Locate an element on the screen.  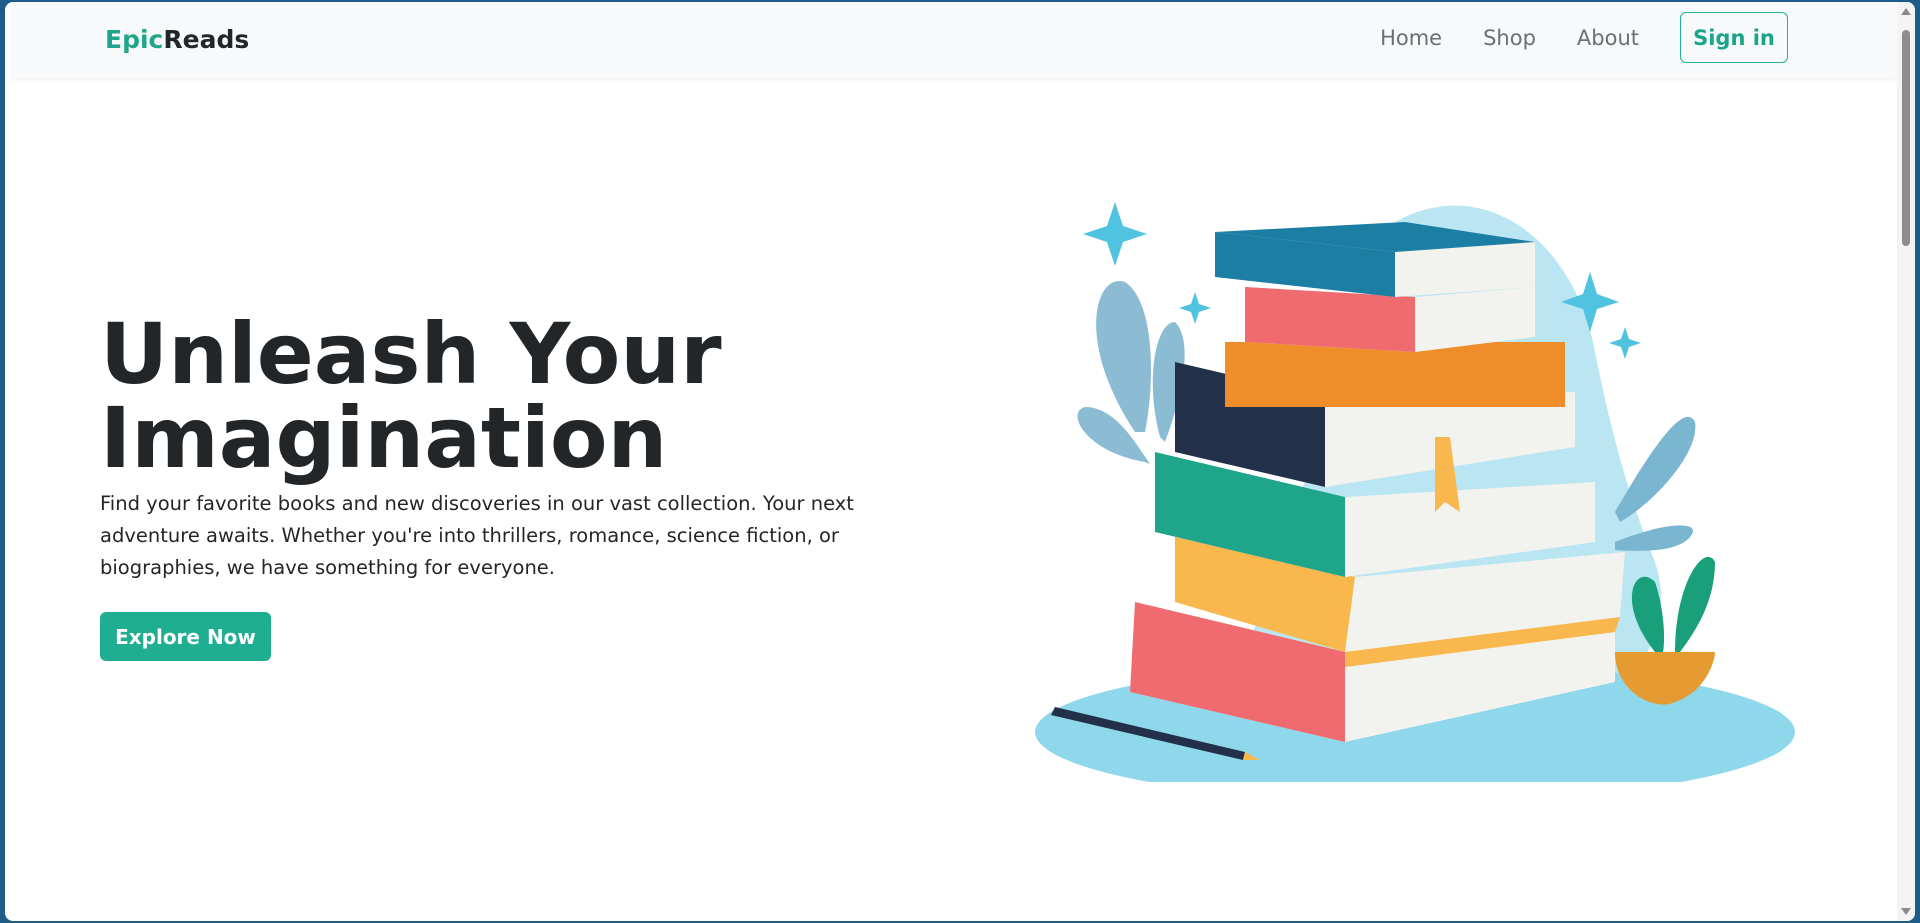
brand-rest: Reads is located at coordinates (206, 39).